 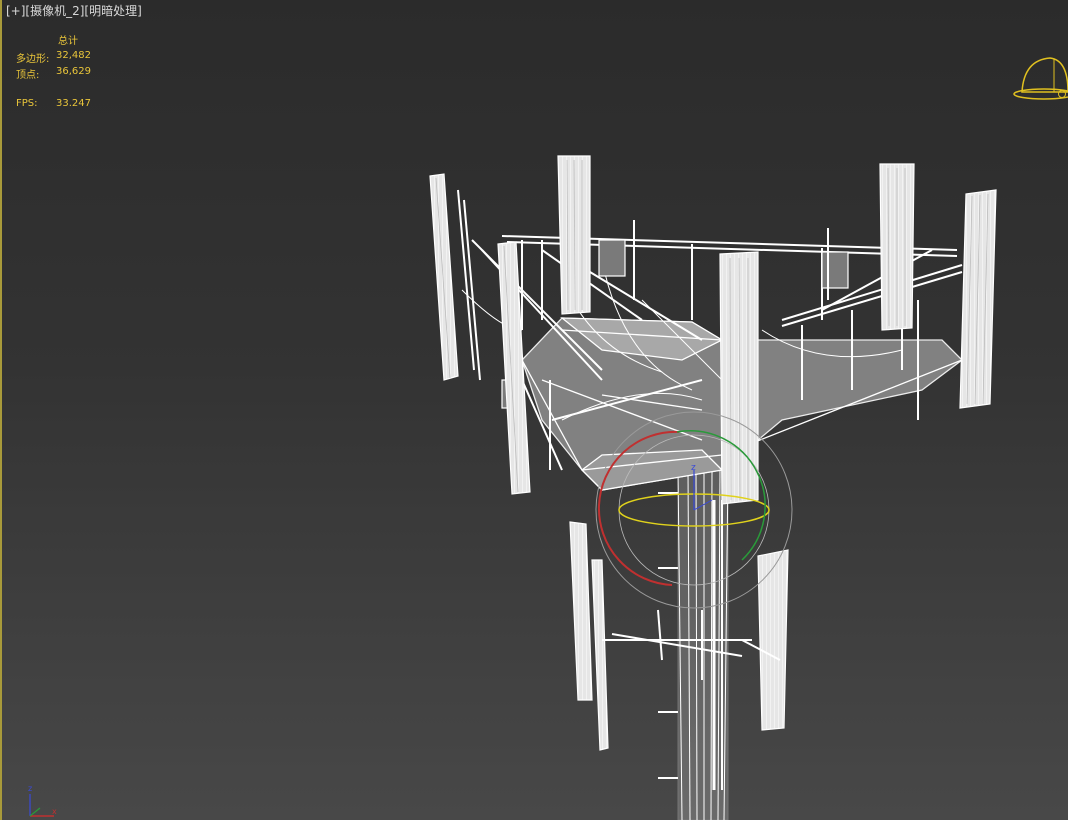 I want to click on axis-y-line, so click(x=35, y=812).